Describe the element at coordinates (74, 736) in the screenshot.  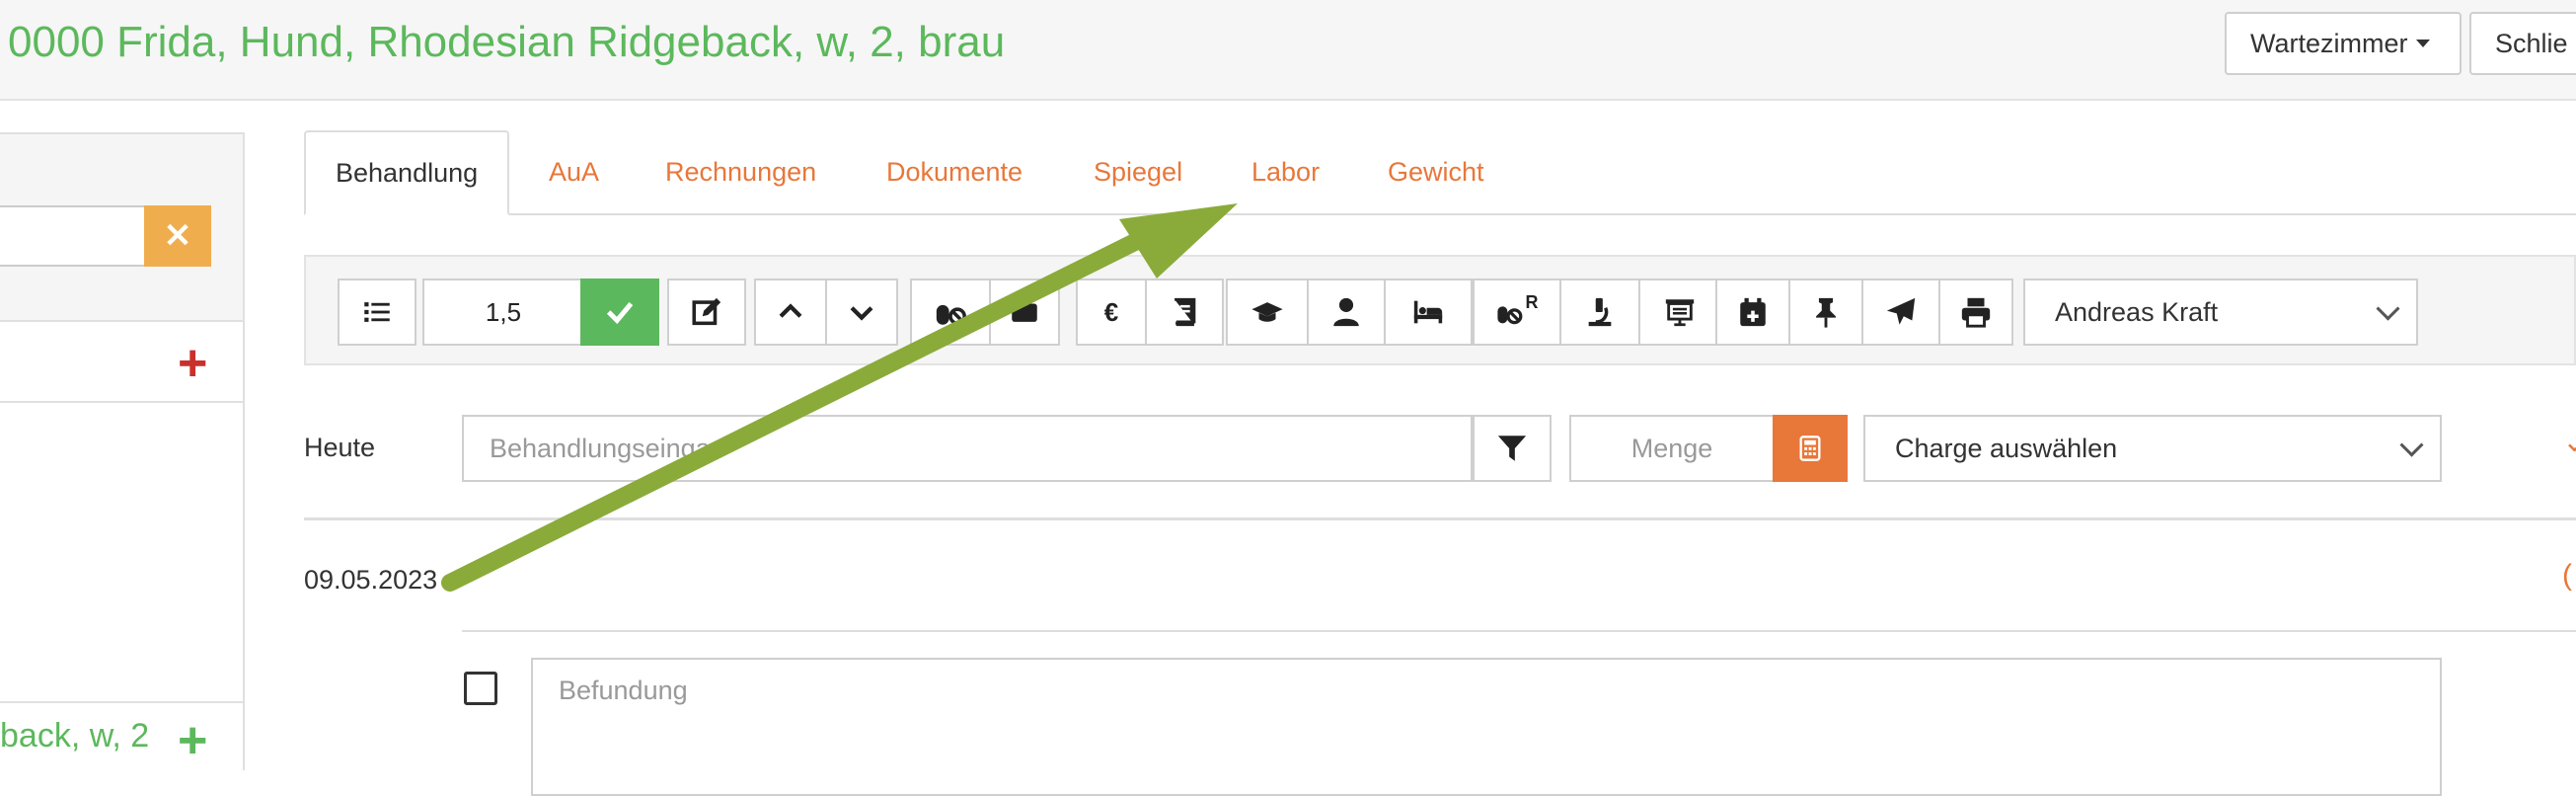
I see `sidebar-patient-entry: back, w, 2` at that location.